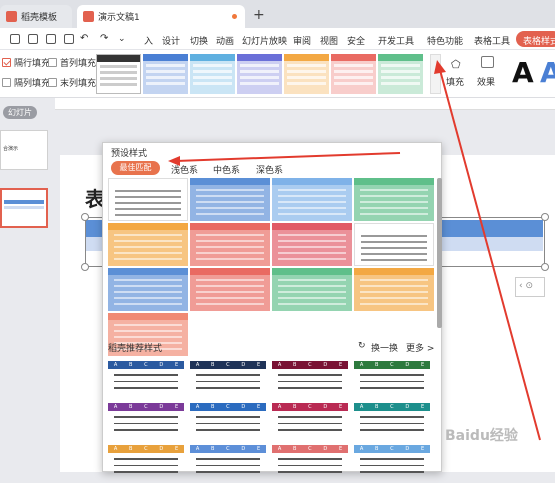 Image resolution: width=555 pixels, height=483 pixels. Describe the element at coordinates (226, 169) in the screenshot. I see `tab-medium: 中色系` at that location.